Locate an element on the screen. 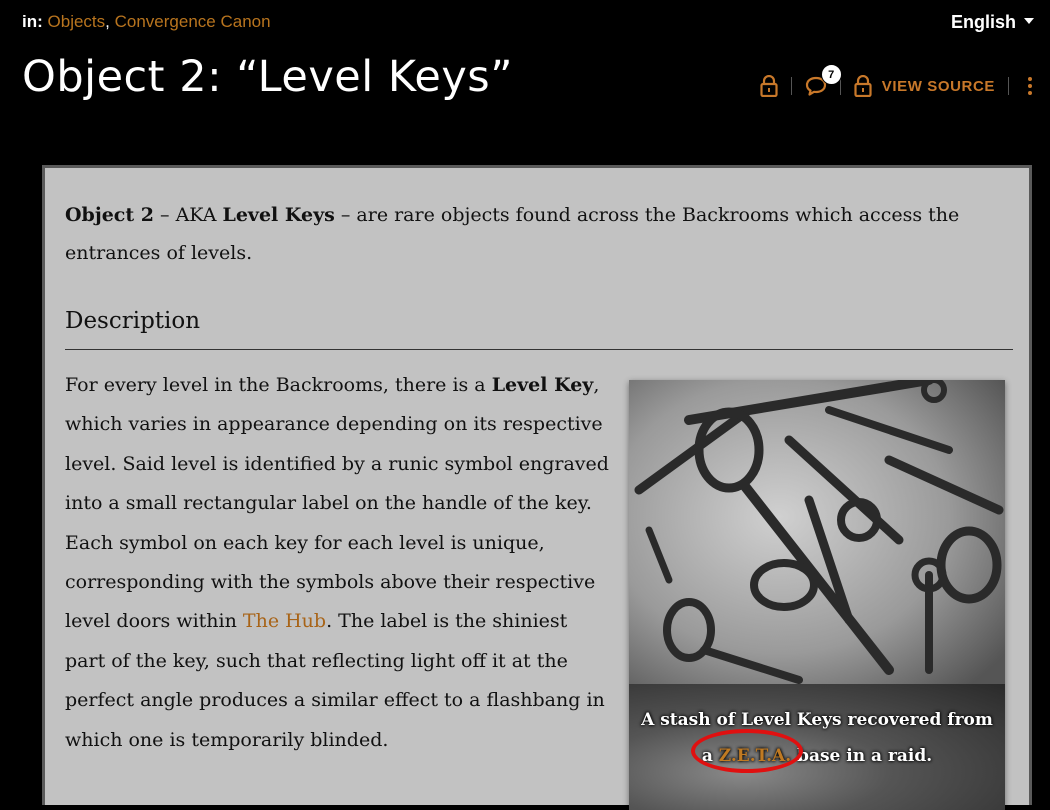 Image resolution: width=1050 pixels, height=810 pixels. heading-divider is located at coordinates (539, 349).